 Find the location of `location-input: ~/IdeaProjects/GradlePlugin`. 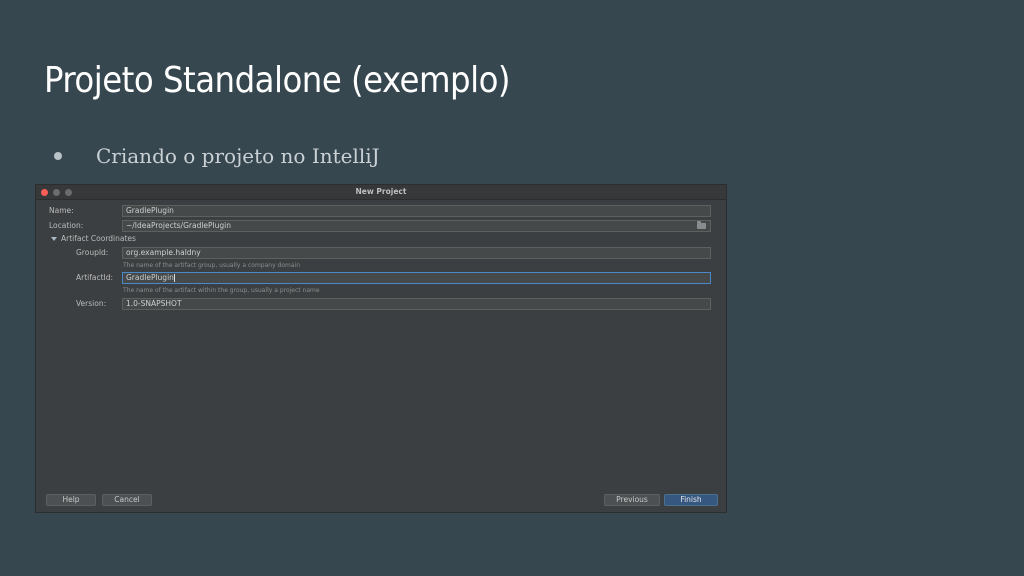

location-input: ~/IdeaProjects/GradlePlugin is located at coordinates (416, 226).